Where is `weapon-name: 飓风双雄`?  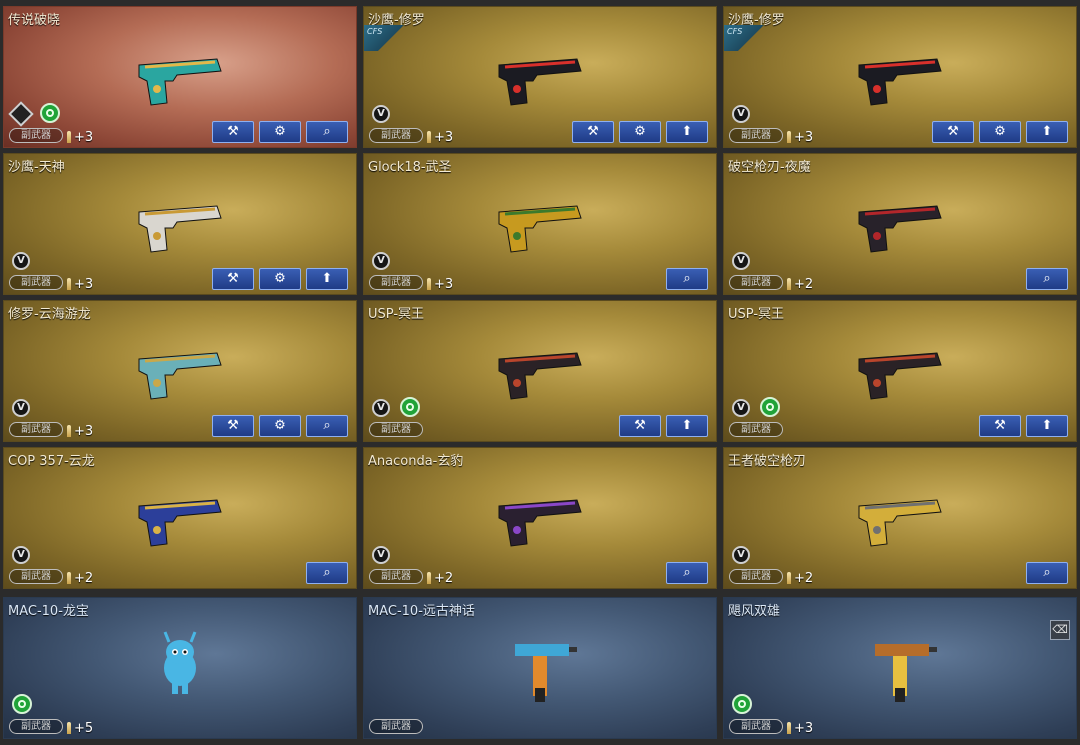
weapon-name: 飓风双雄 is located at coordinates (754, 611).